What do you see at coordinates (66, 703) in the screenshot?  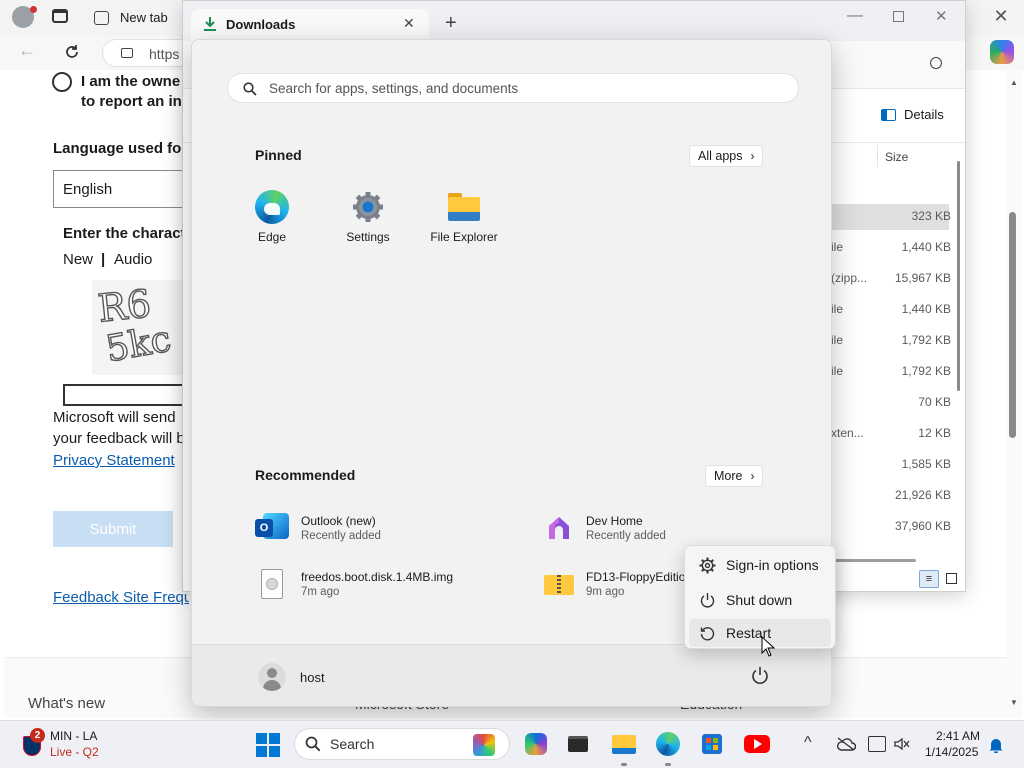 I see `whats-new-link: What's new` at bounding box center [66, 703].